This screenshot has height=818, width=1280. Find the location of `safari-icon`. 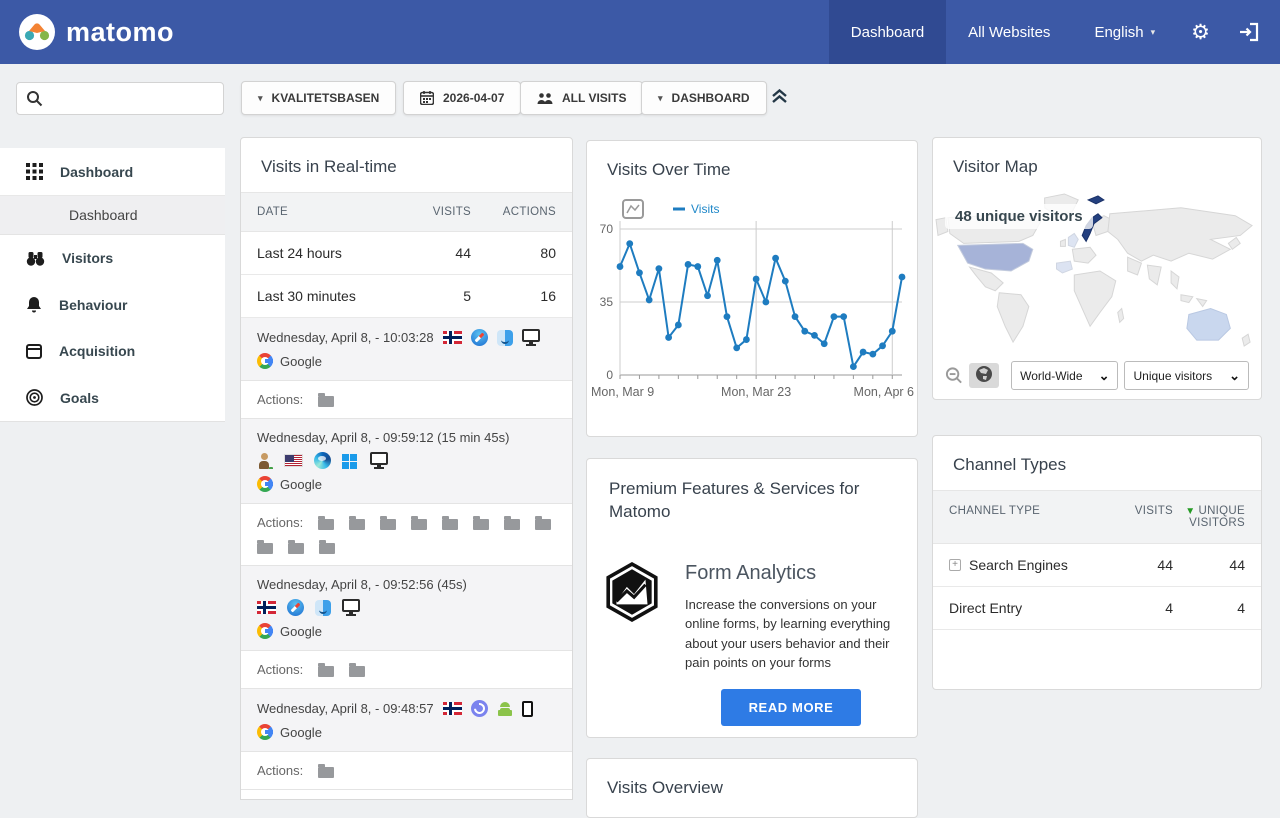

safari-icon is located at coordinates (295, 607).